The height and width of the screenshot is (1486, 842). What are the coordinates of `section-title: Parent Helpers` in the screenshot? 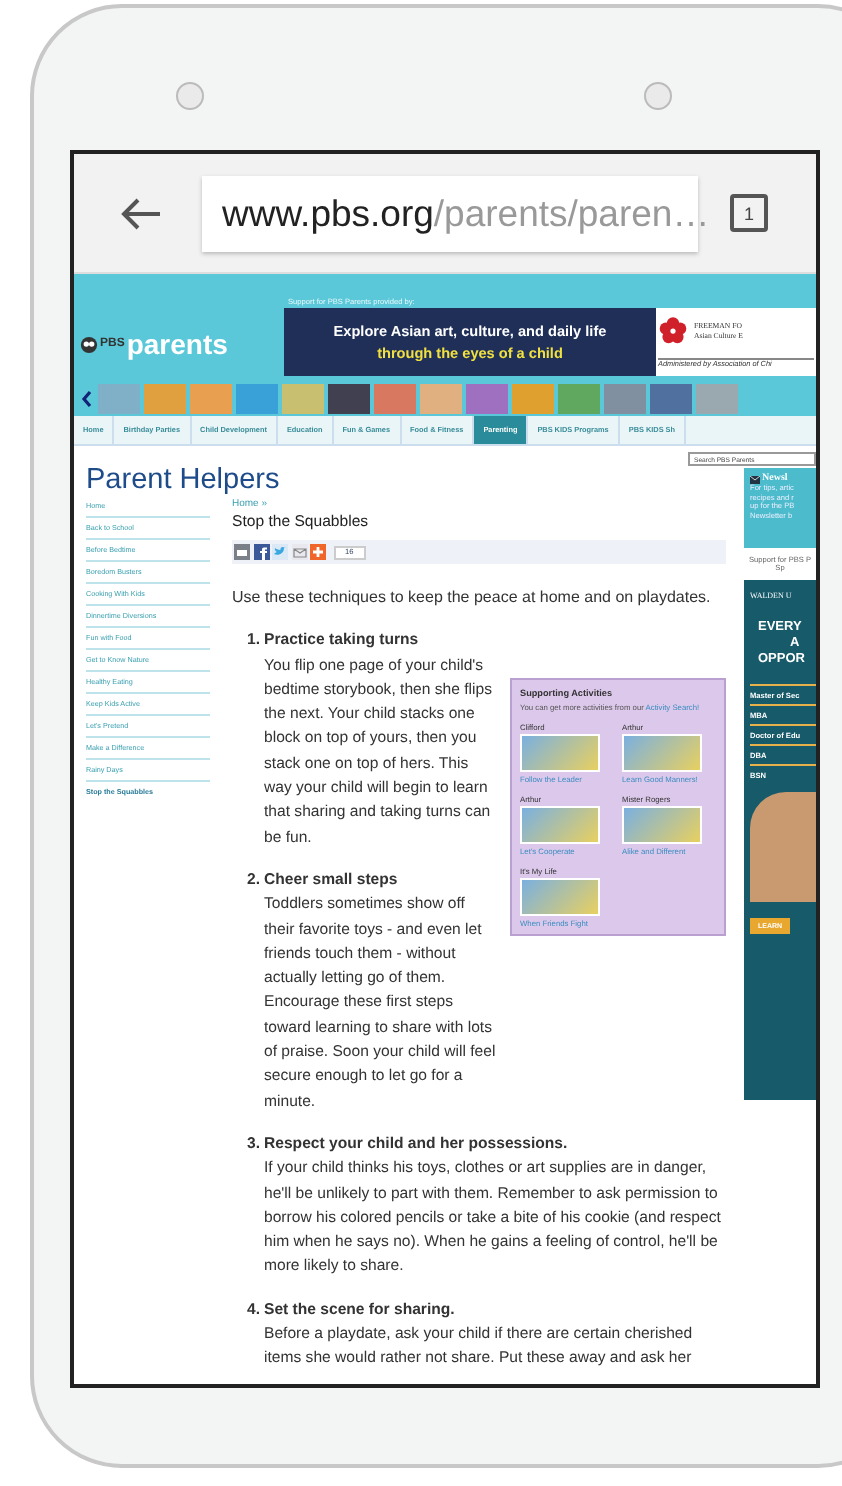 It's located at (183, 481).